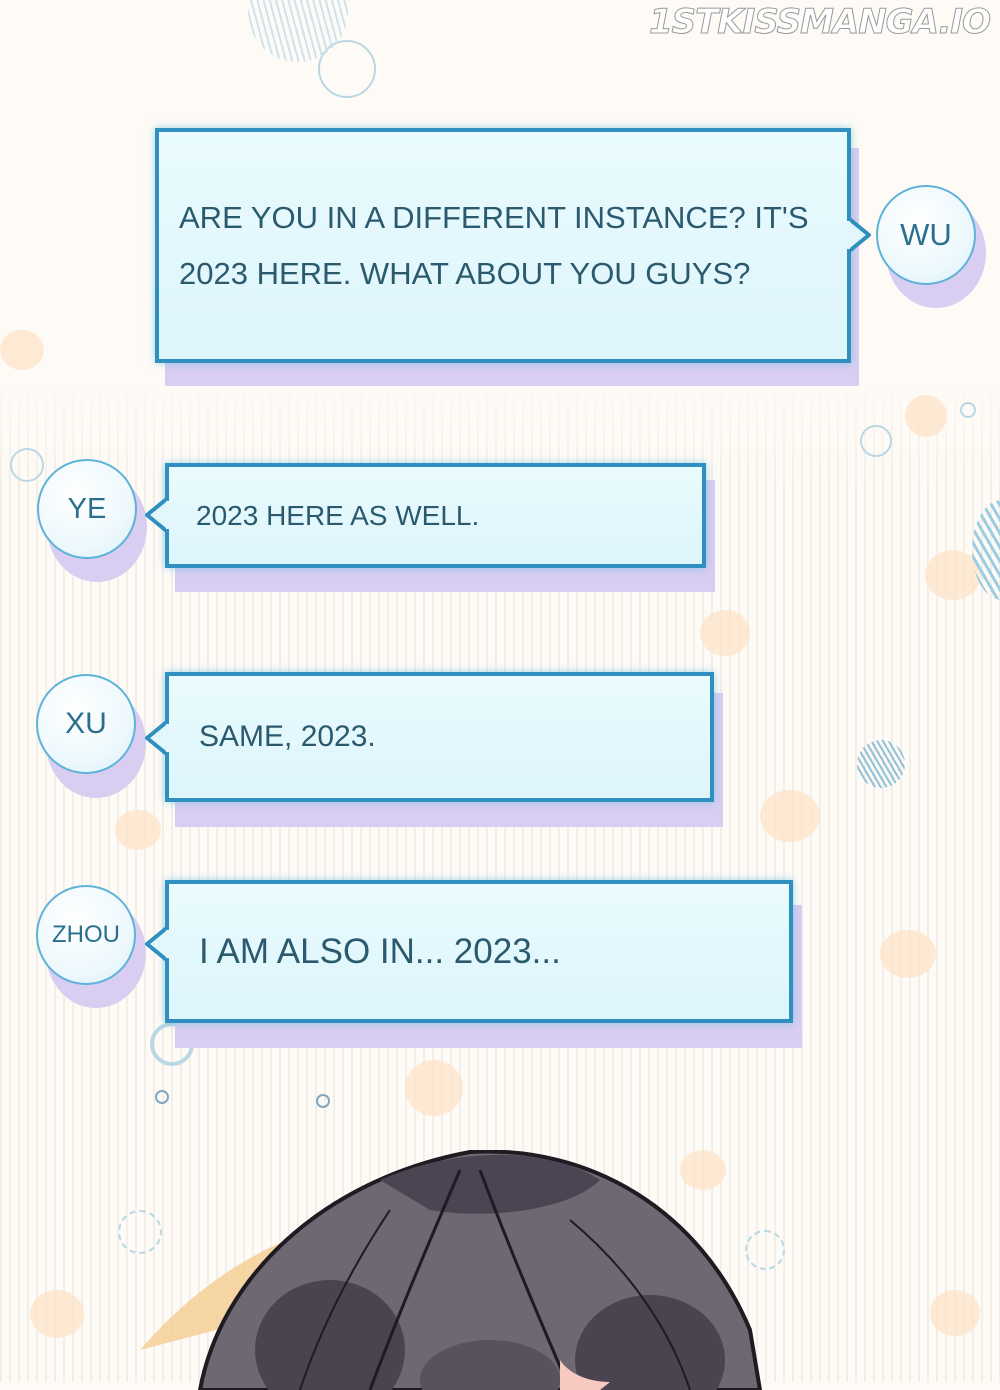 This screenshot has width=1000, height=1390. I want to click on avatar-wu: WU, so click(926, 235).